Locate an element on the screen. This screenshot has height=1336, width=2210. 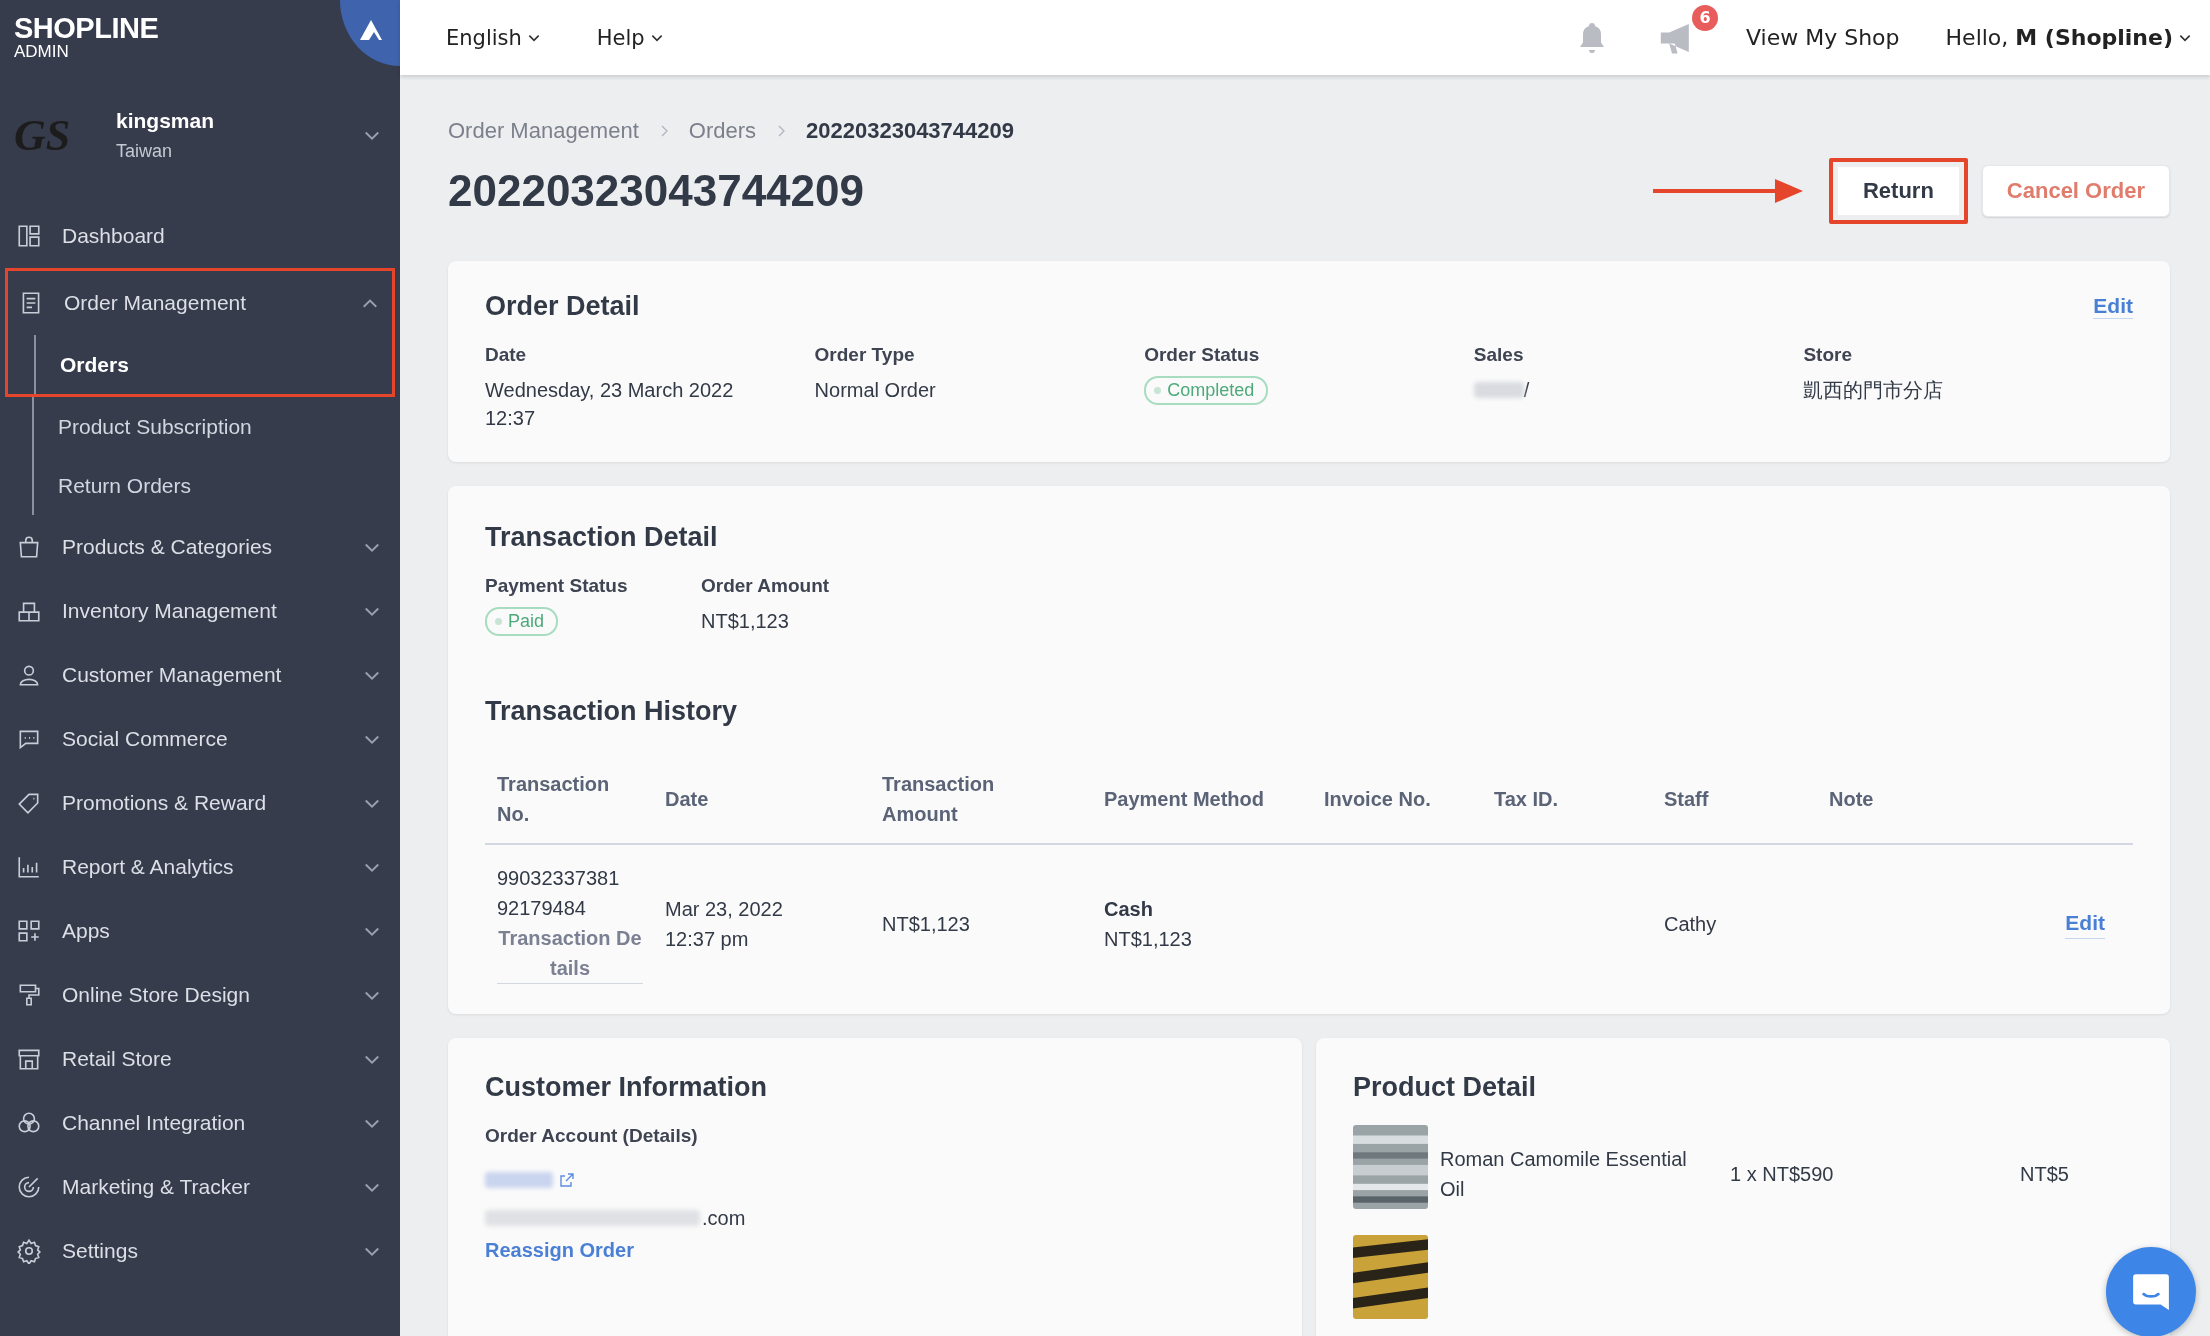
sidebar-item: Order Management is located at coordinates (200, 303).